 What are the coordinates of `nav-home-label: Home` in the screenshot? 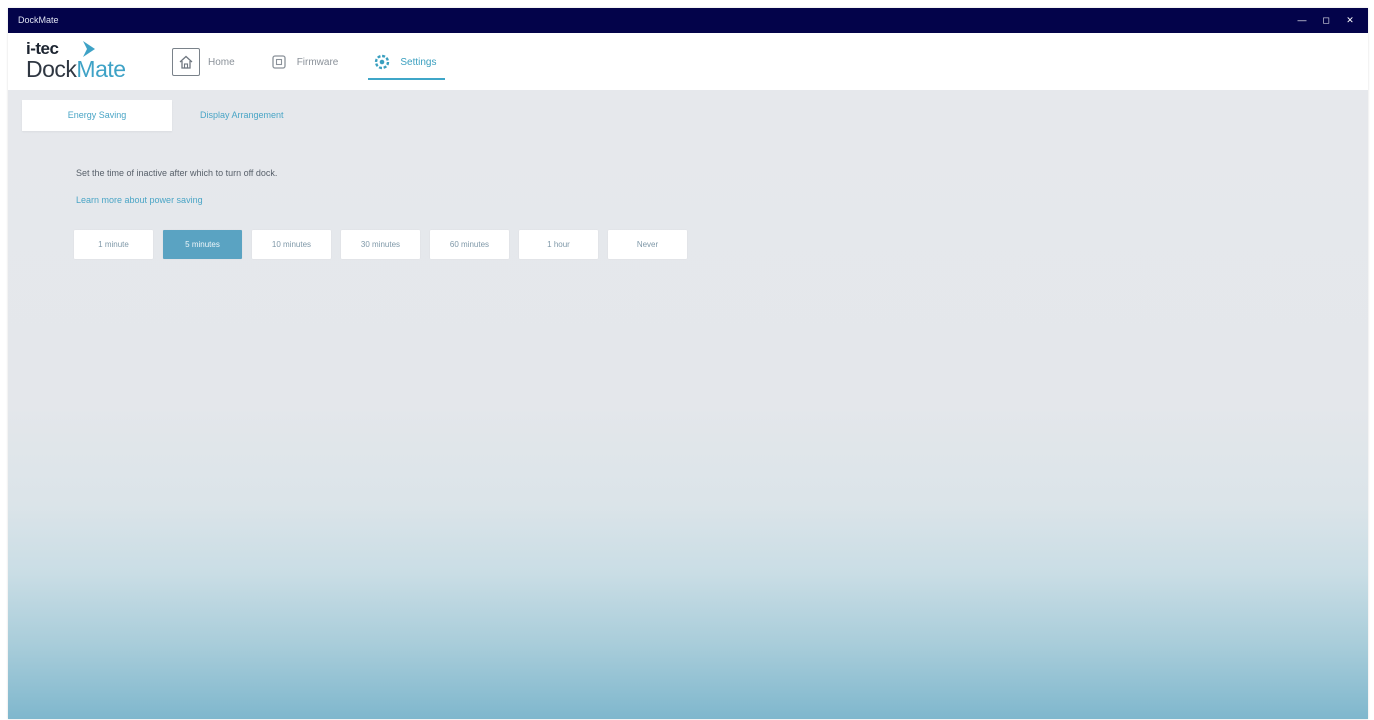 It's located at (221, 62).